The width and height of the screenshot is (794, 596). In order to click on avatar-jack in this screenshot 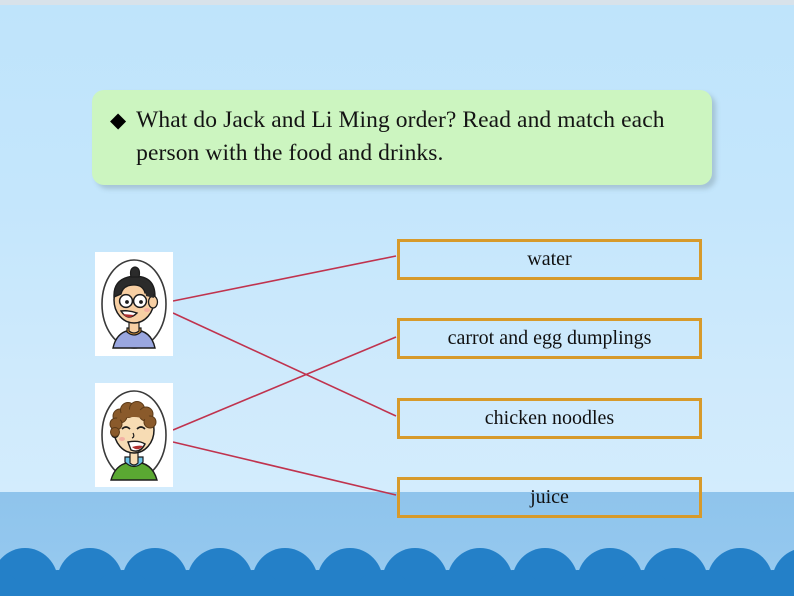, I will do `click(134, 304)`.